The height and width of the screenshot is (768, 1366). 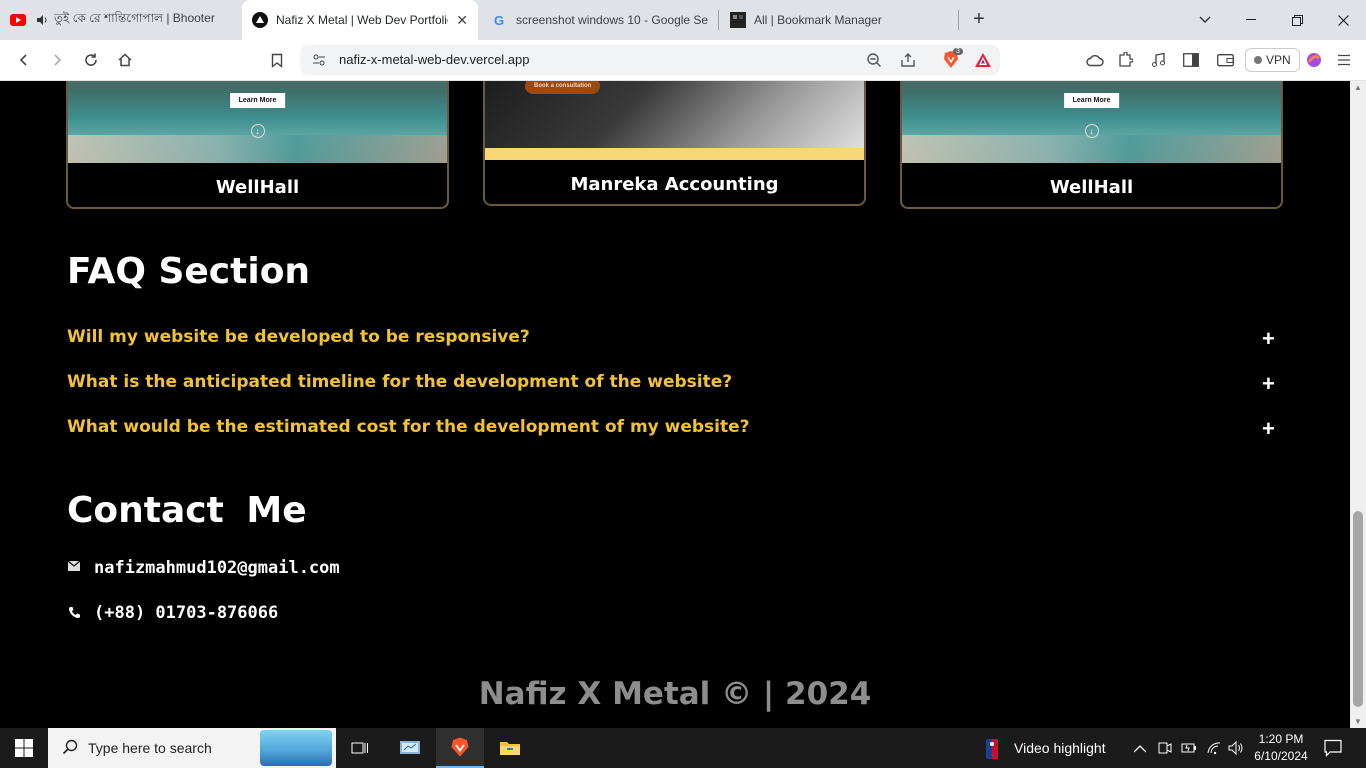 What do you see at coordinates (134, 18) in the screenshot?
I see `tab-title: তুই কে রে শান্তিগোপাল | Bhooter` at bounding box center [134, 18].